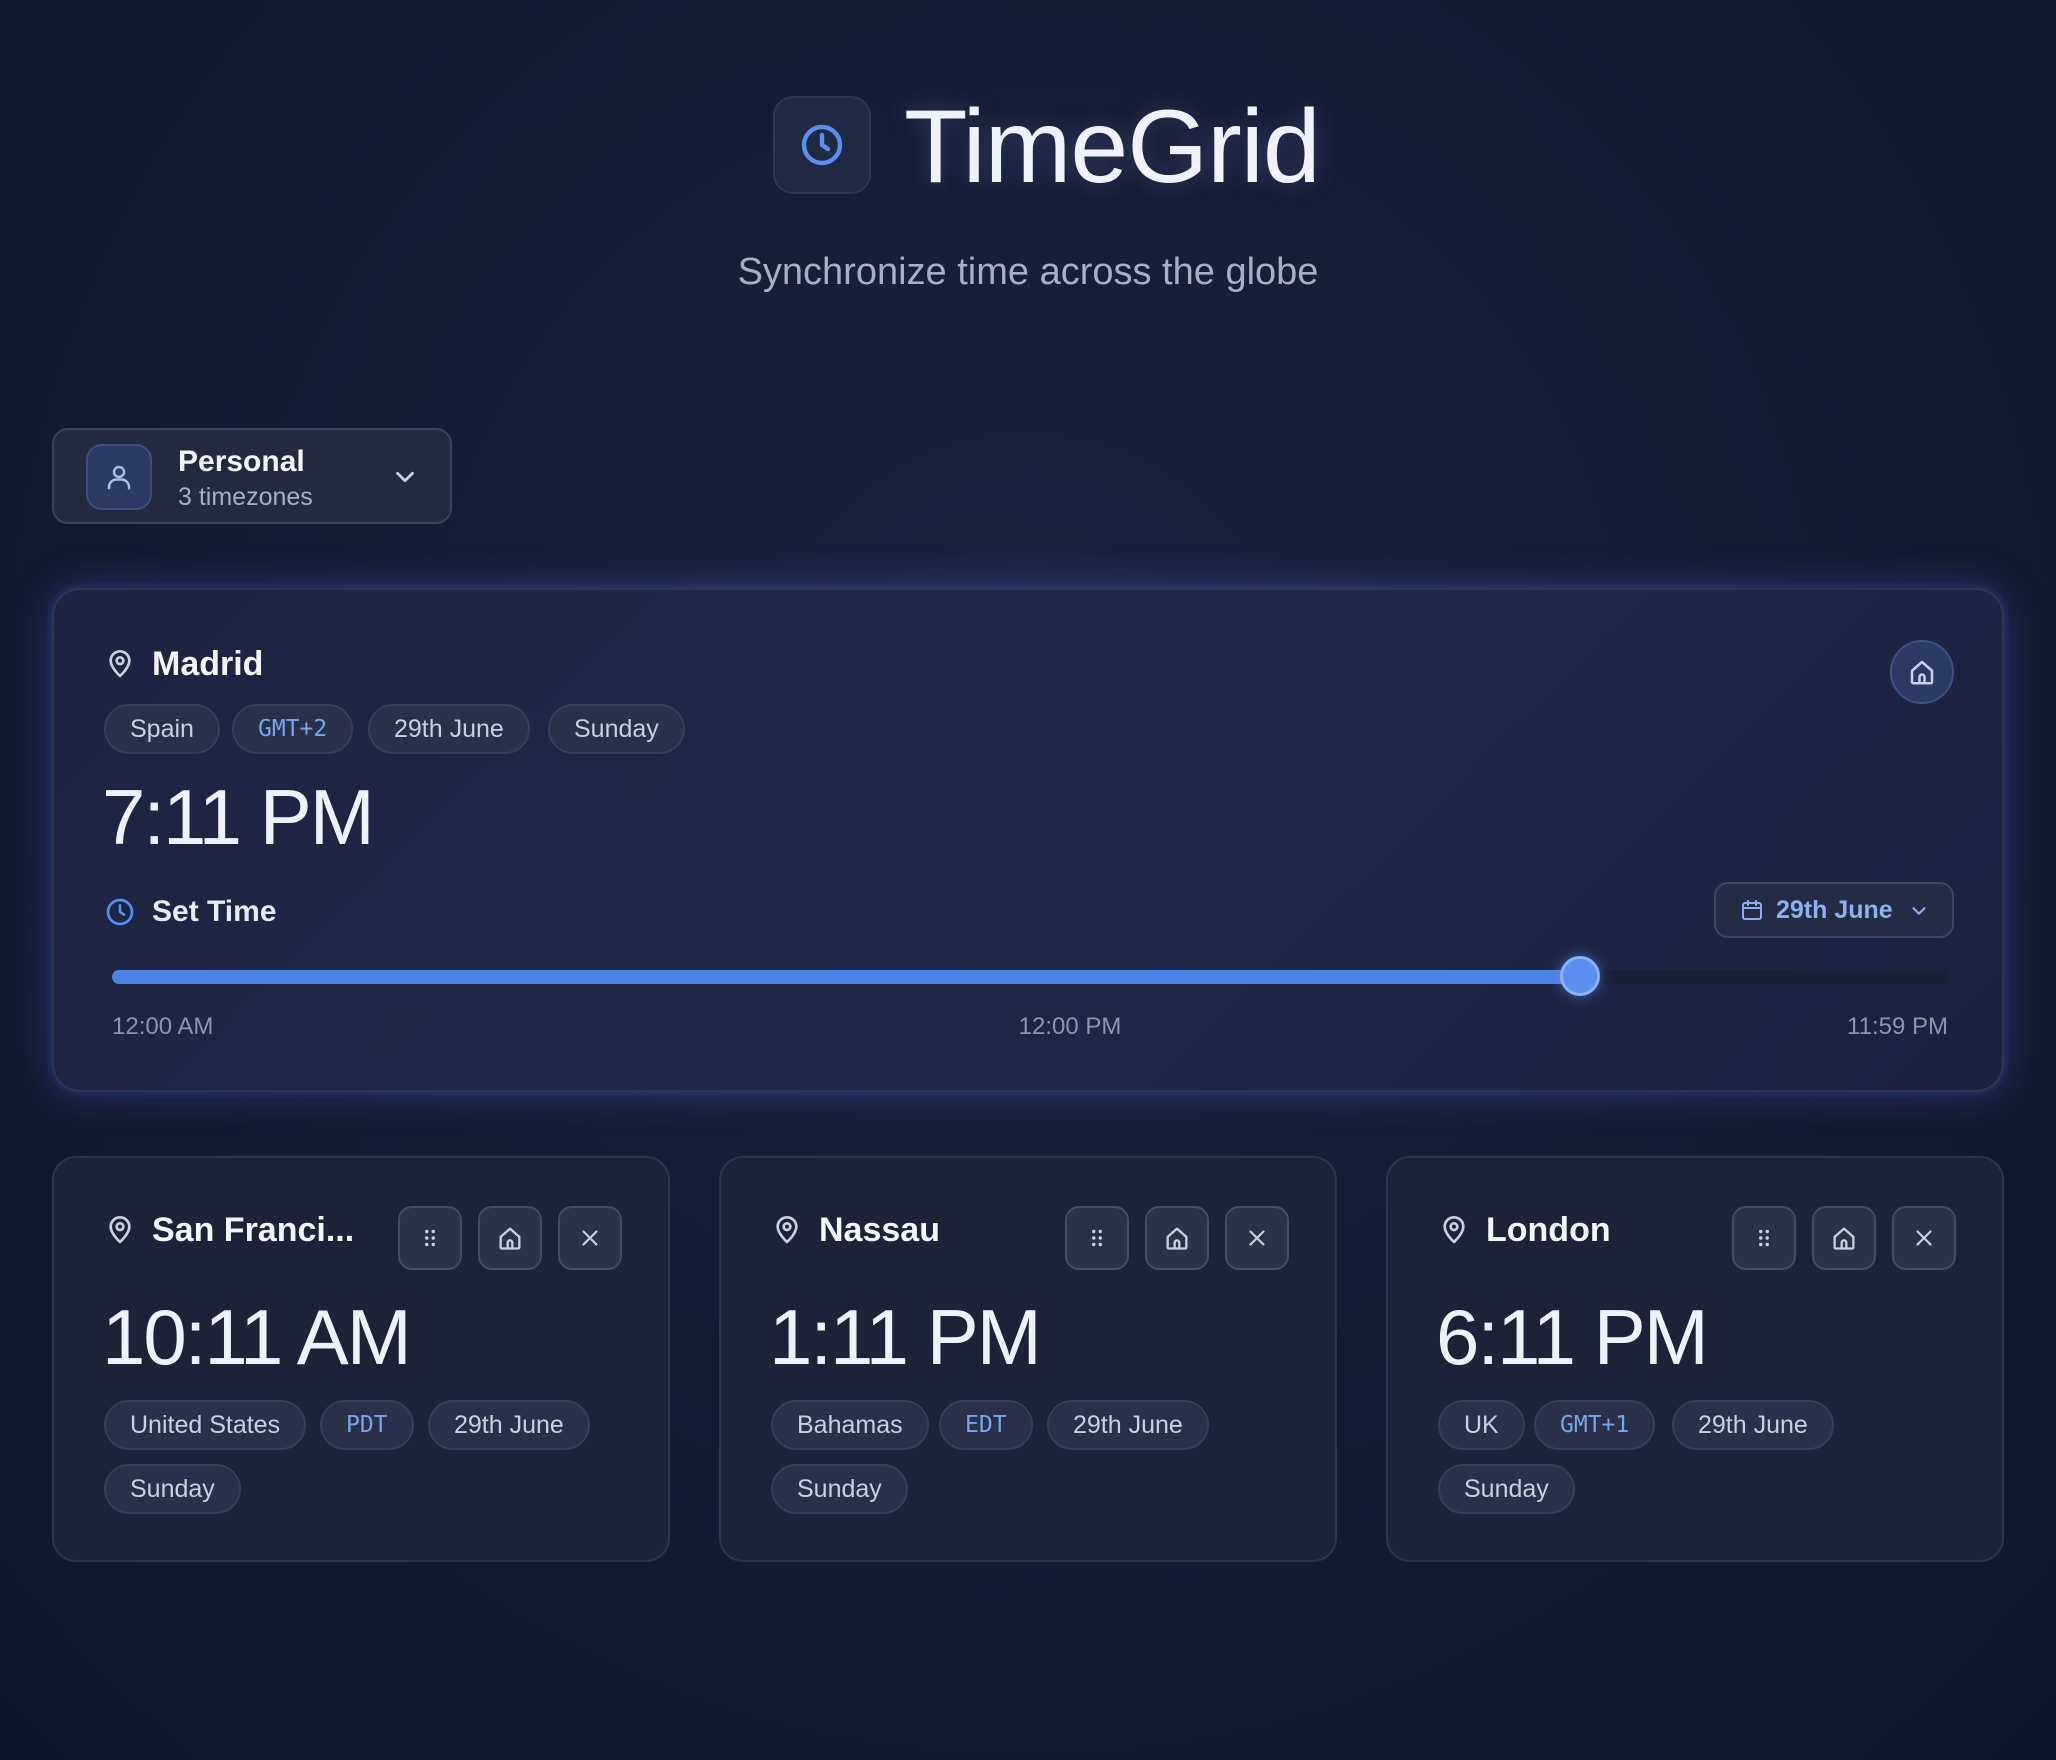  What do you see at coordinates (293, 729) in the screenshot?
I see `timezone-pill: GMT+2` at bounding box center [293, 729].